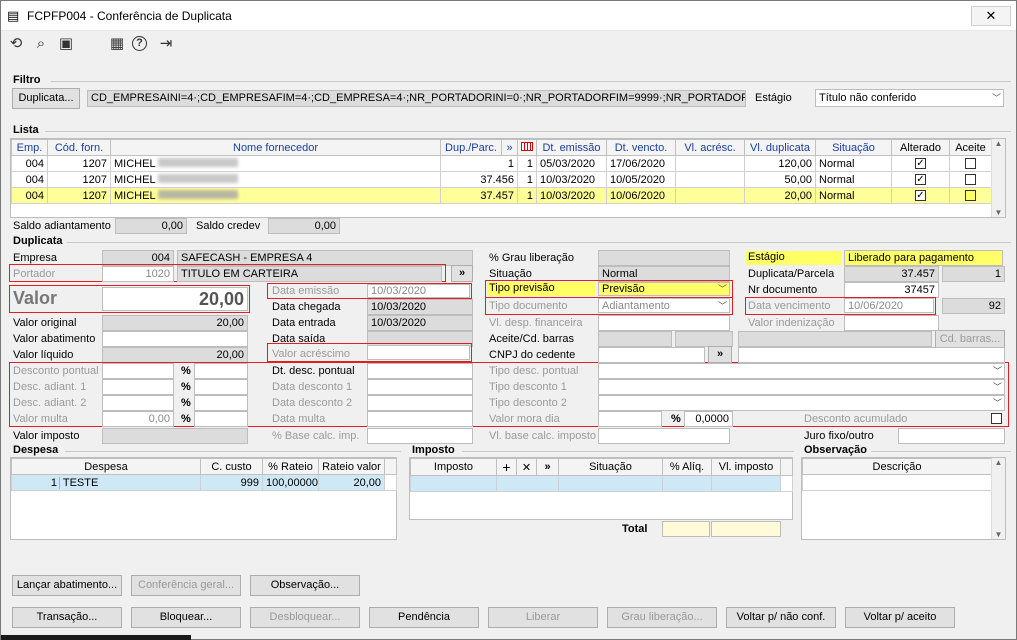 This screenshot has width=1017, height=640. What do you see at coordinates (801, 371) in the screenshot?
I see `tipo-desc-pontual-select: ﹀` at bounding box center [801, 371].